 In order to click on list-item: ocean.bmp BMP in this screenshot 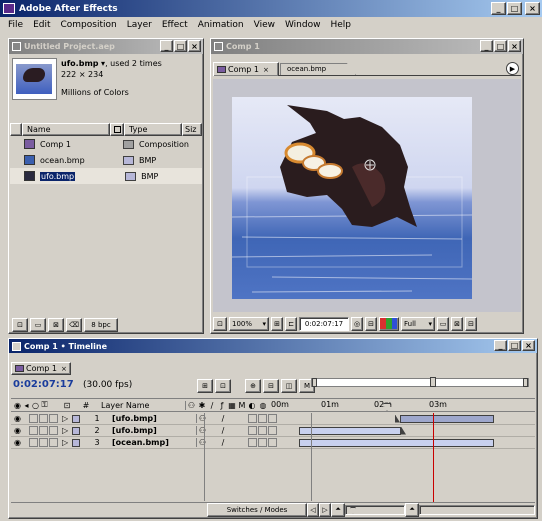, I will do `click(106, 160)`.